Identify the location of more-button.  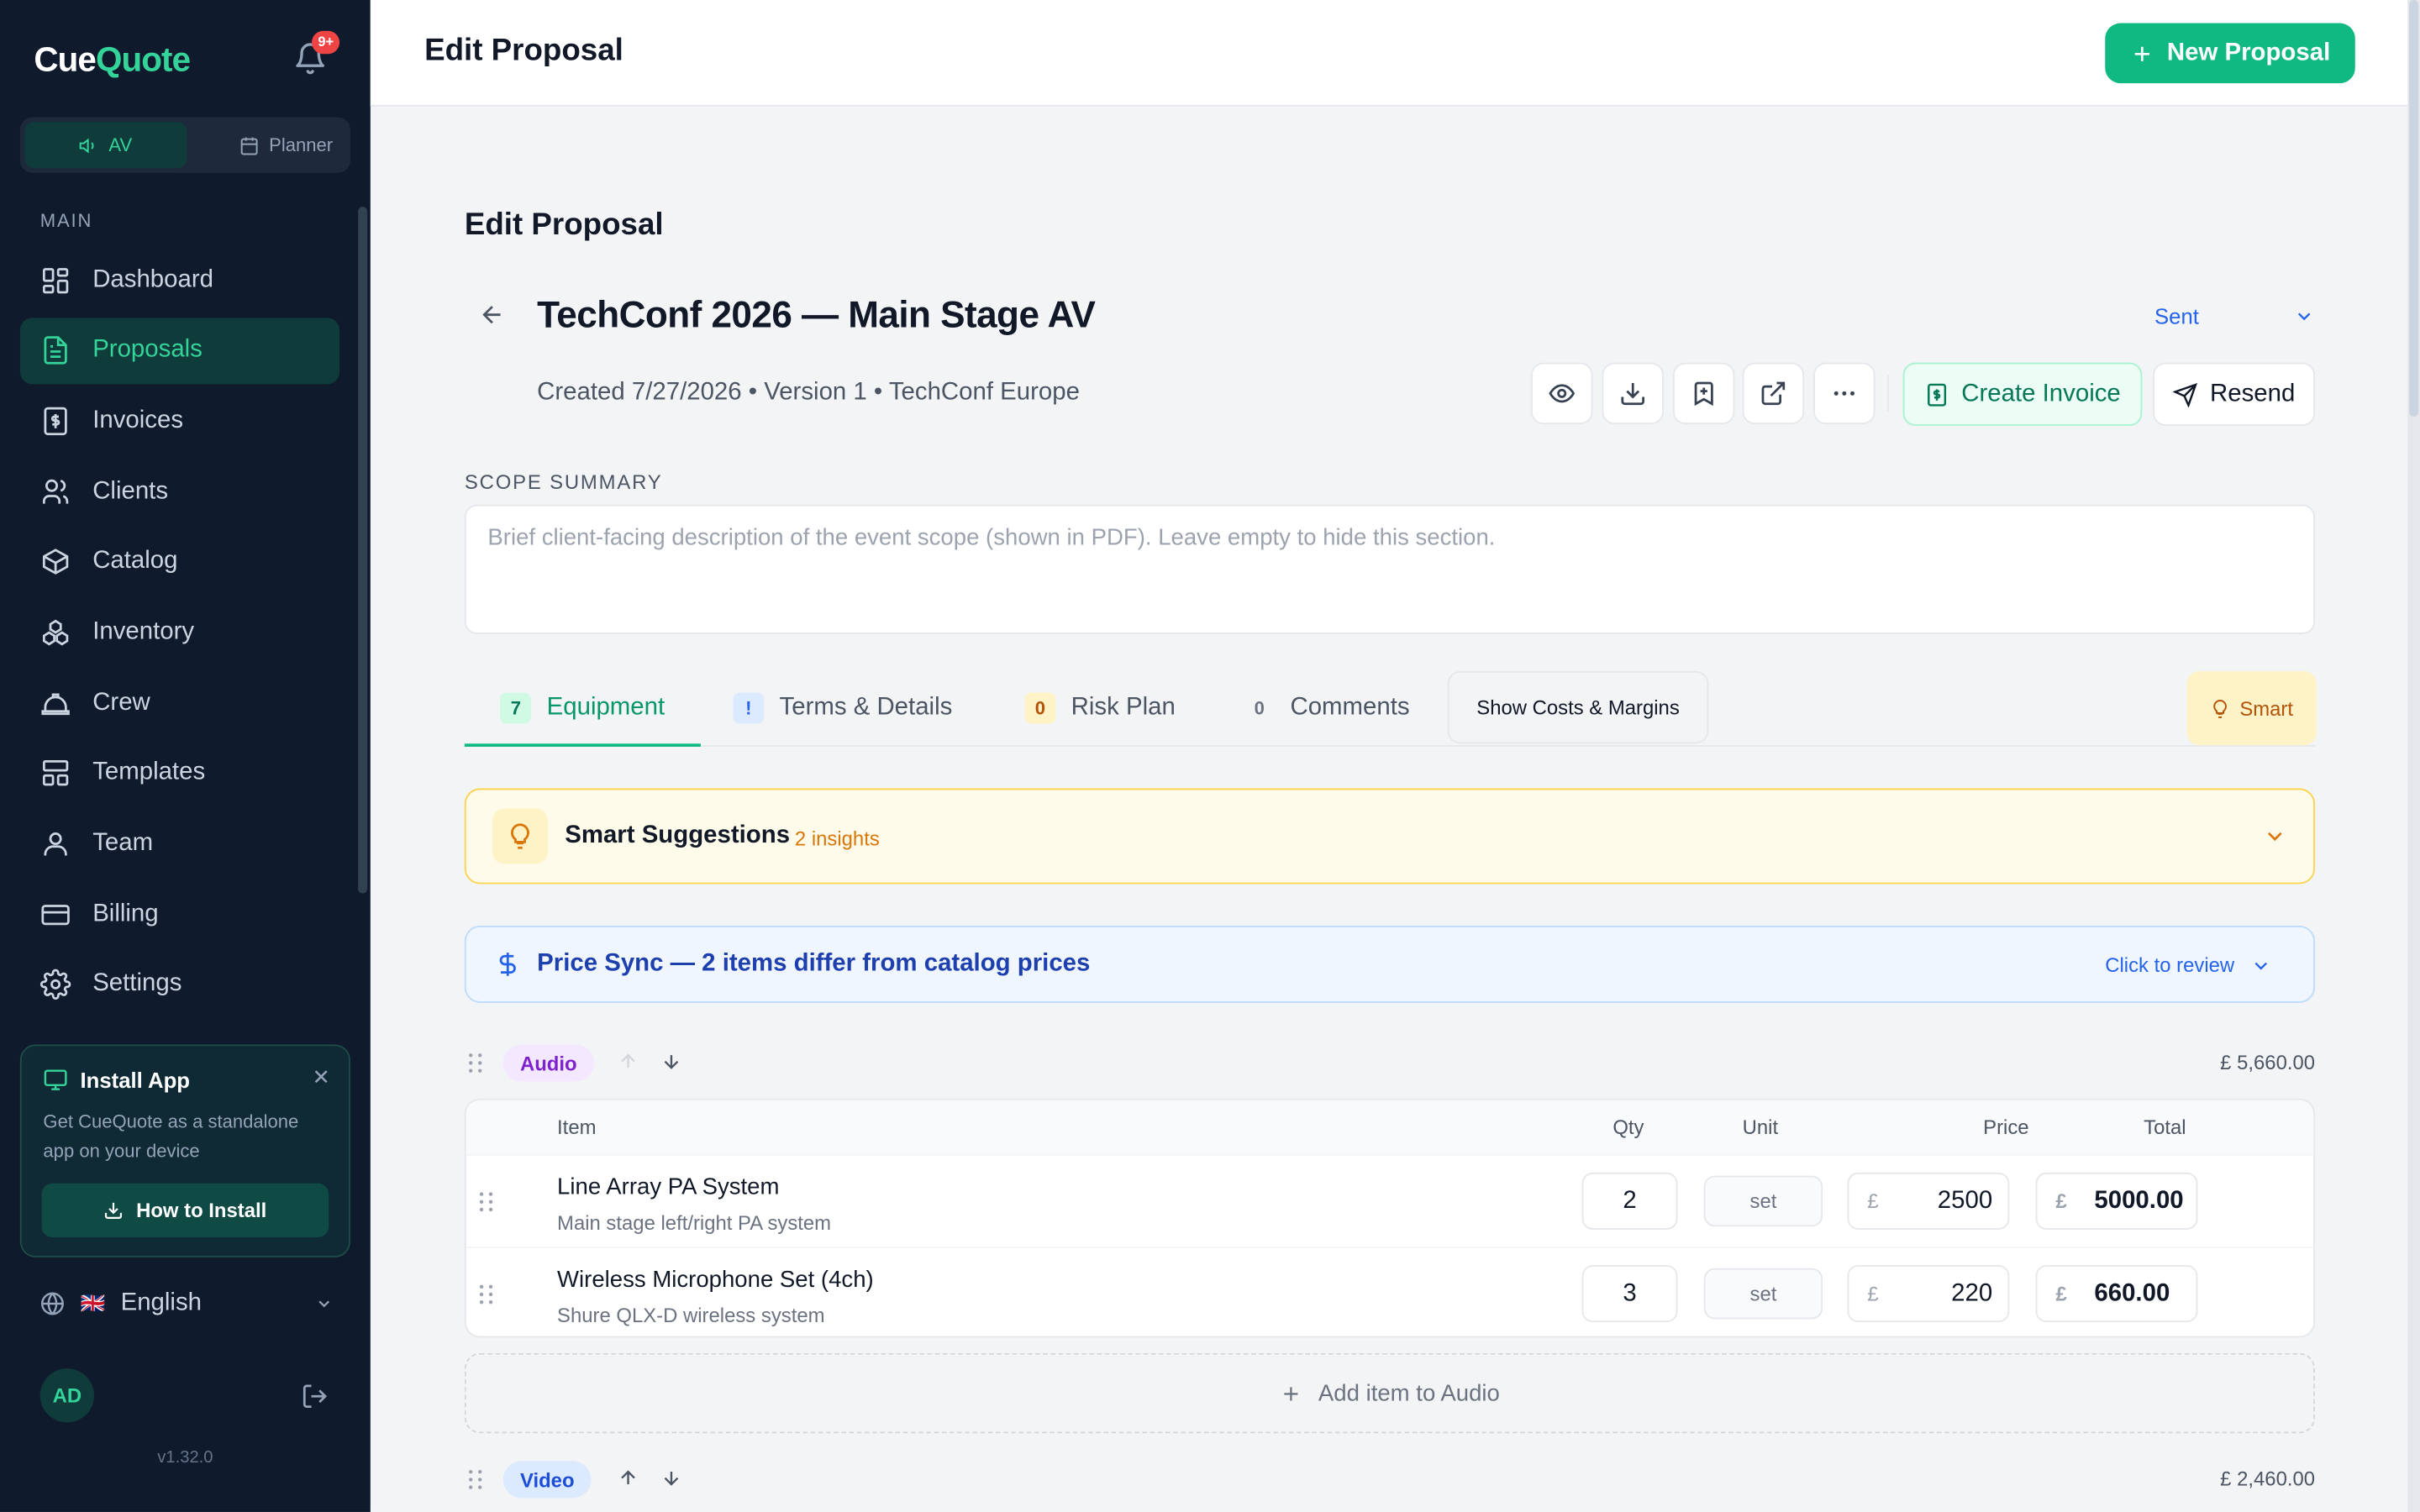
(1845, 393).